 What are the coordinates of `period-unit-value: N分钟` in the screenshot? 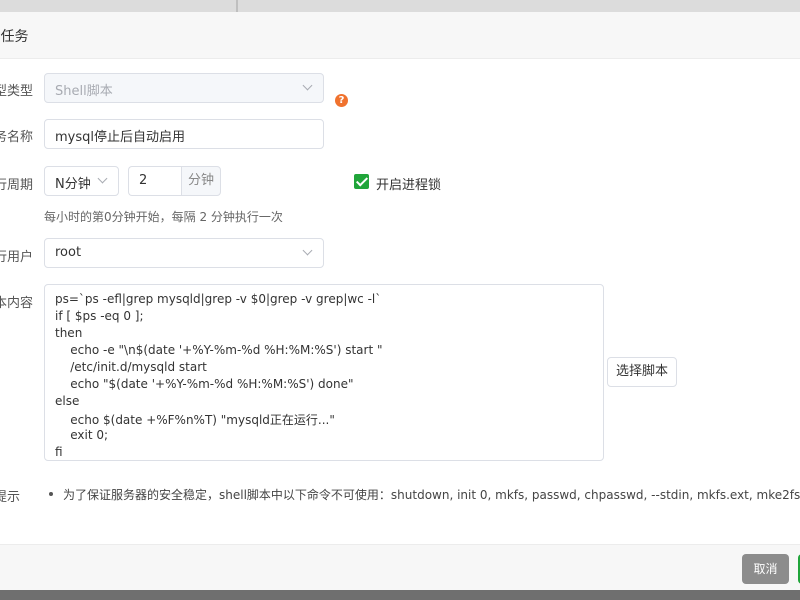 It's located at (73, 184).